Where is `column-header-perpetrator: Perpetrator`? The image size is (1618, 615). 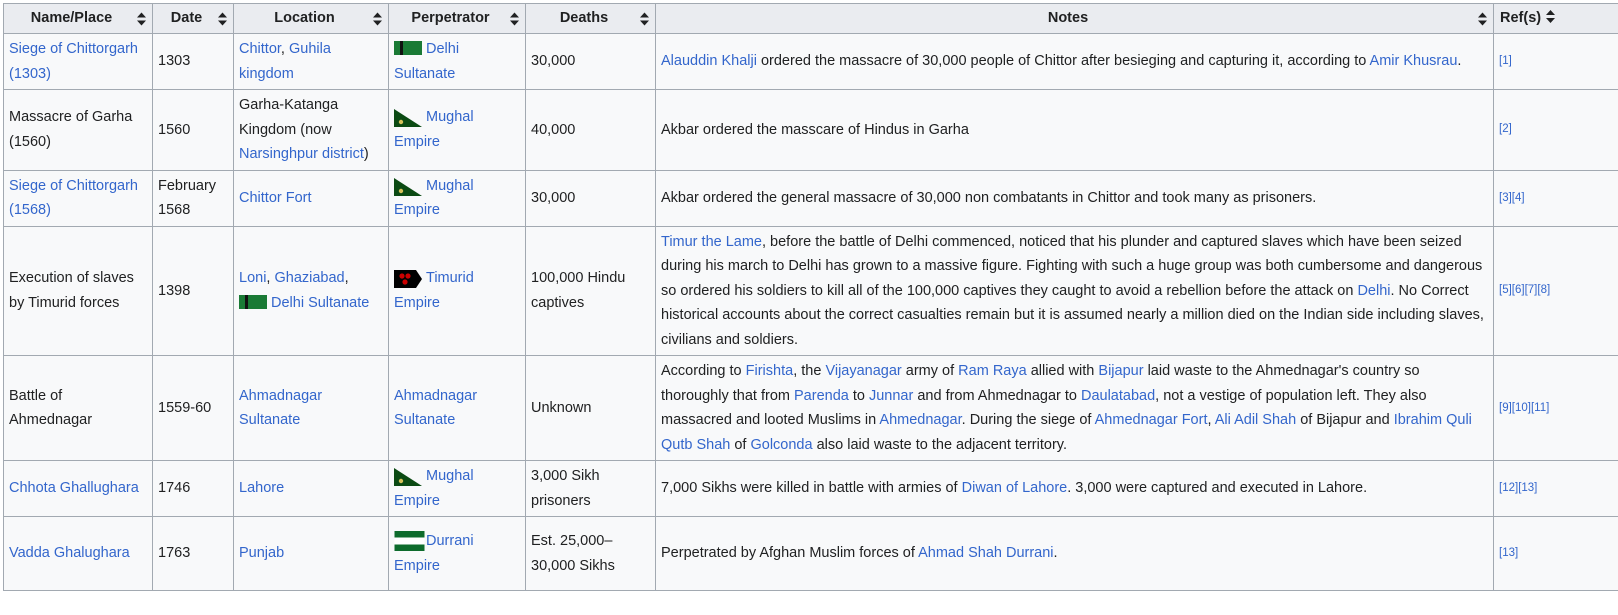
column-header-perpetrator: Perpetrator is located at coordinates (457, 18).